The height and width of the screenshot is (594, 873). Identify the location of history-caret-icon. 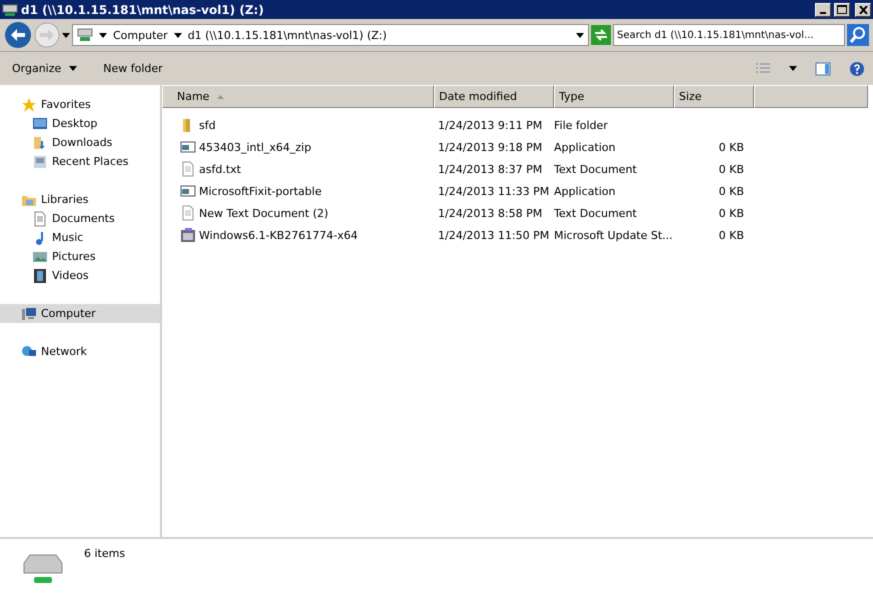
(66, 35).